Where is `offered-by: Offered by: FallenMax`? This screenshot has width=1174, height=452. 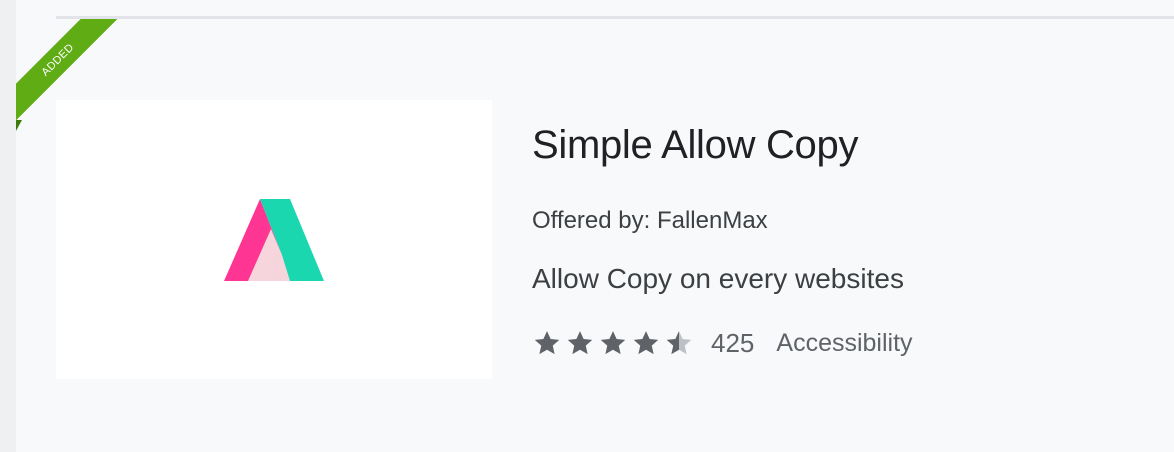 offered-by: Offered by: FallenMax is located at coordinates (650, 221).